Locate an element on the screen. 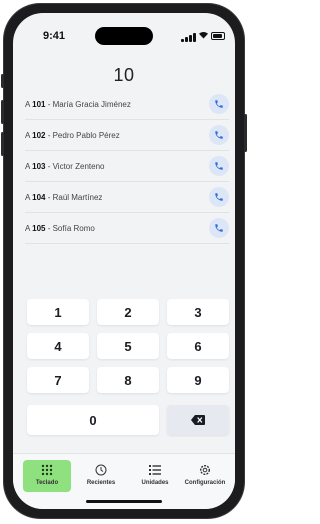 This screenshot has height=524, width=320. tab-label: Teclado is located at coordinates (47, 483).